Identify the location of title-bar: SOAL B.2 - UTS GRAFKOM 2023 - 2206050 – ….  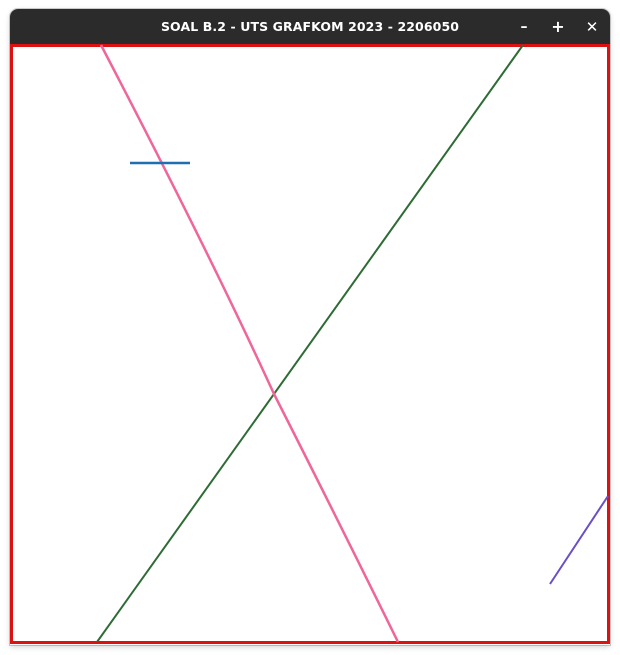
(310, 26).